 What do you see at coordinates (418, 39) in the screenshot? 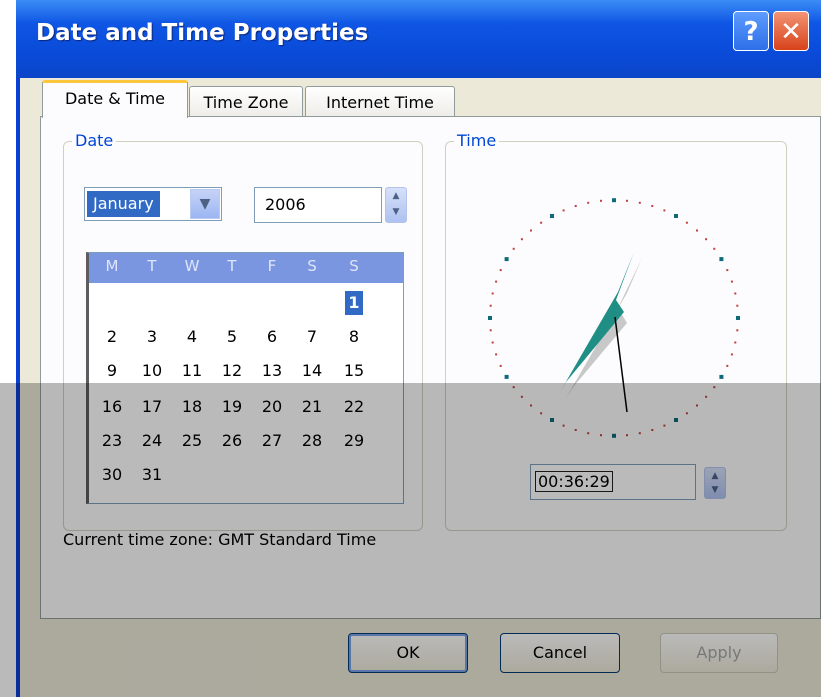
I see `title-bar: Date and Time Properties ? ✕` at bounding box center [418, 39].